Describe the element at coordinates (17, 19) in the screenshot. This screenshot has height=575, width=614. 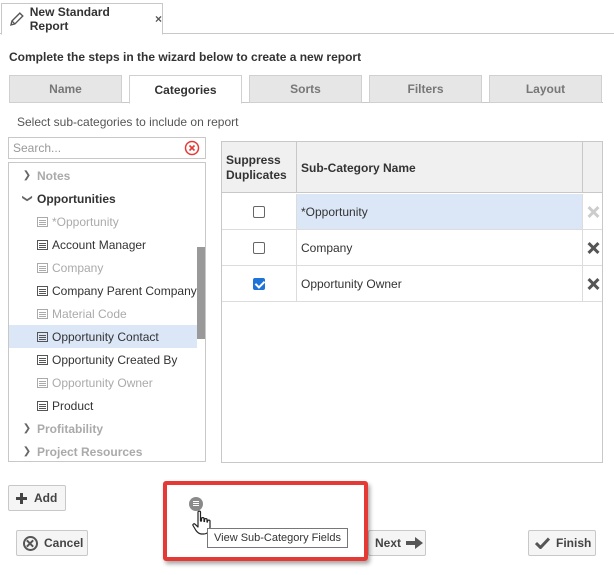
I see `pencil-icon` at that location.